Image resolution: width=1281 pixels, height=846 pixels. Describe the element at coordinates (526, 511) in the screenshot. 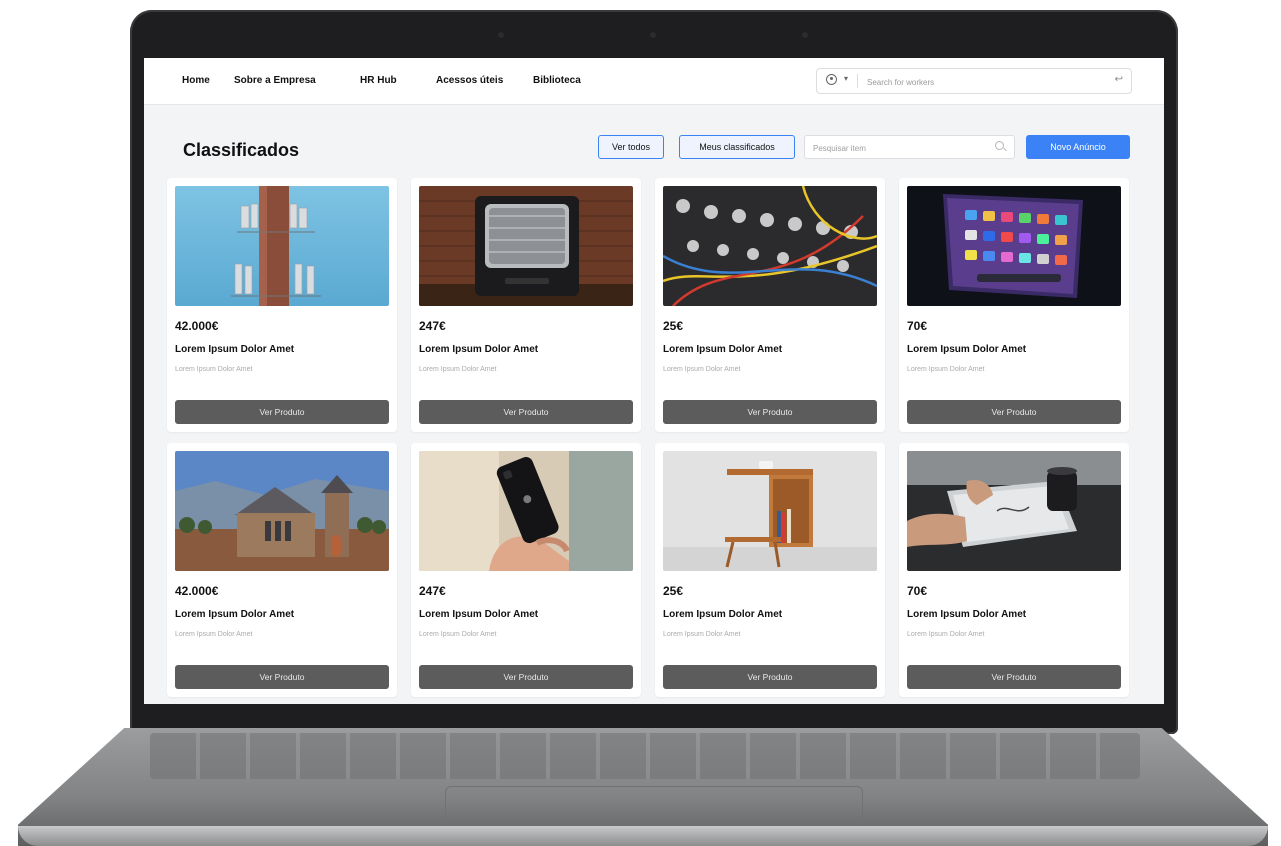

I see `smartphone-hand-image` at that location.